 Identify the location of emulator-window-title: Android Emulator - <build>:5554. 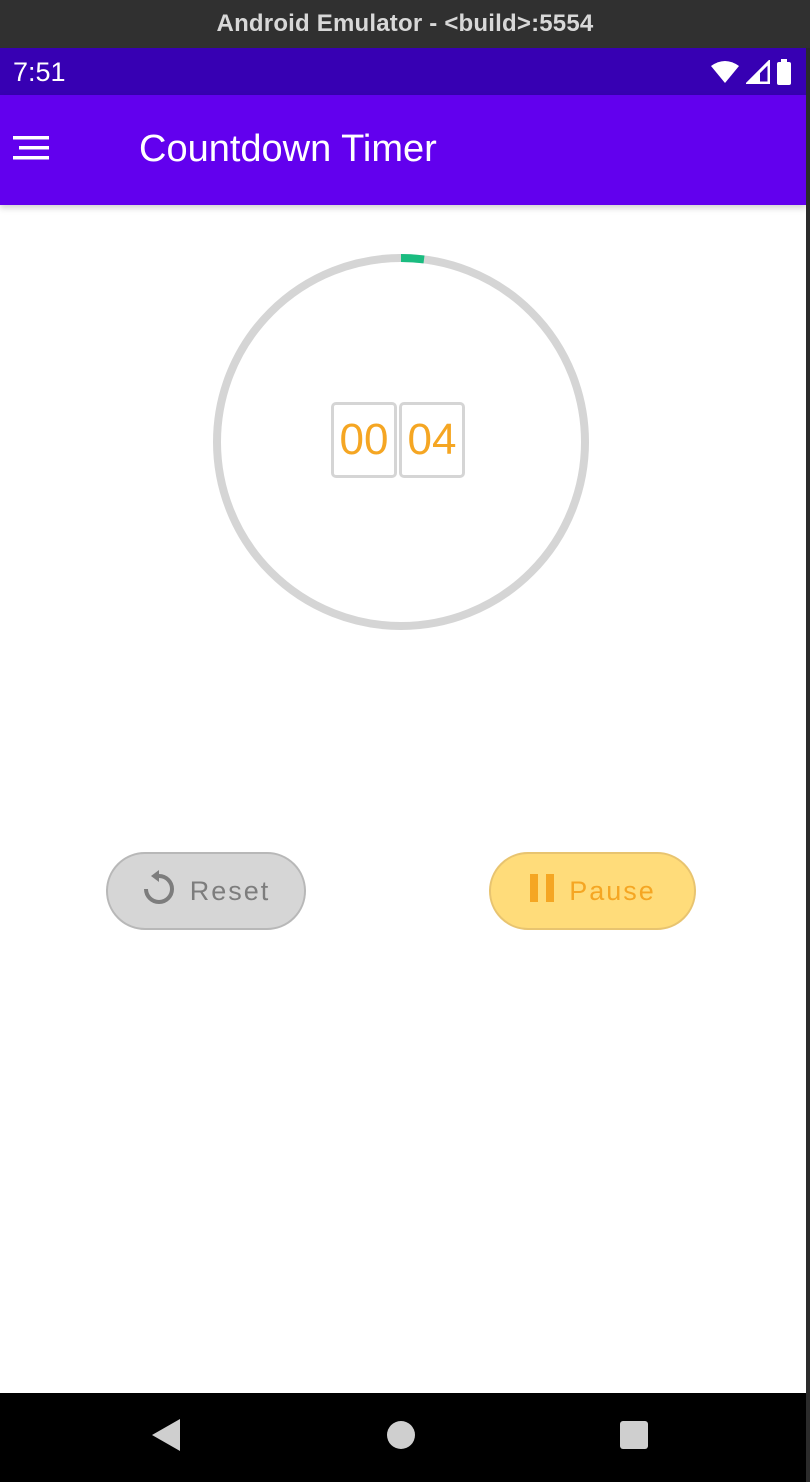
(405, 24).